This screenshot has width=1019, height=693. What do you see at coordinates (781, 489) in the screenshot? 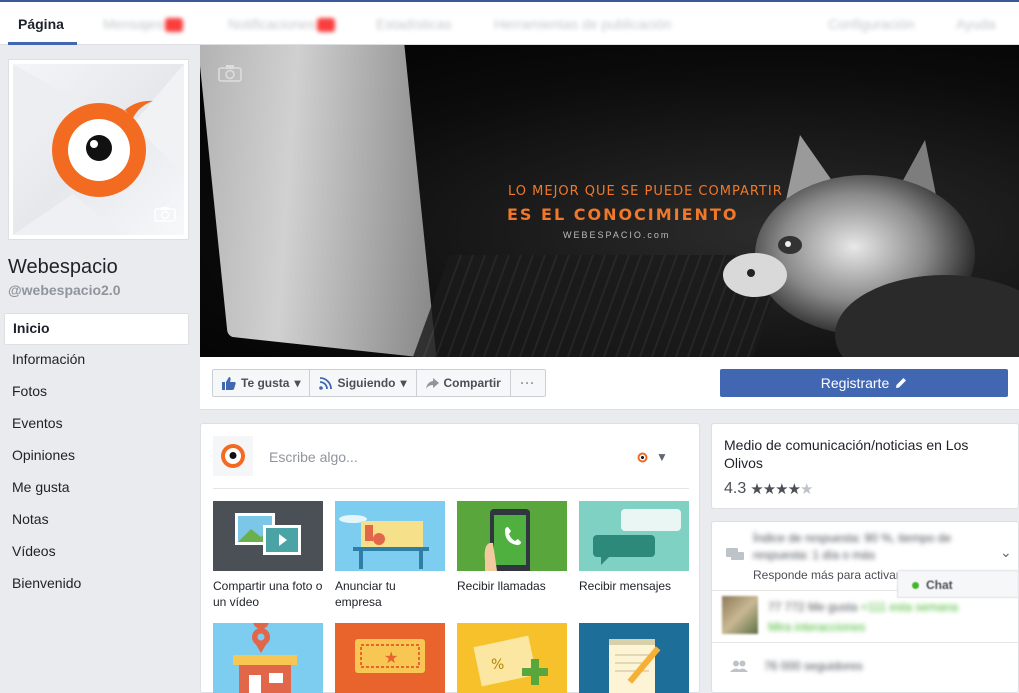
I see `star-rating-icon: ★★★★★` at bounding box center [781, 489].